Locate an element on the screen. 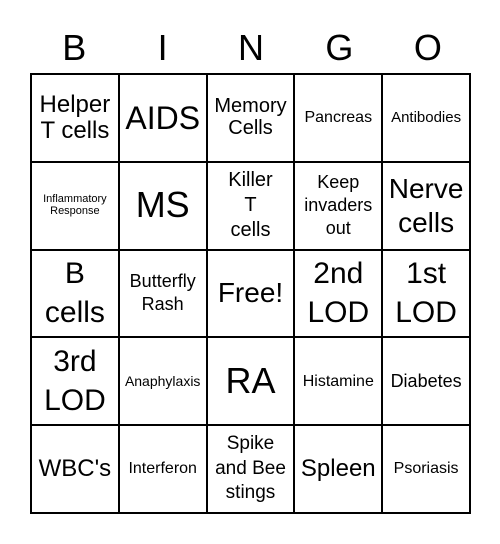  bingo-cell: Inflammatory Response is located at coordinates (75, 205).